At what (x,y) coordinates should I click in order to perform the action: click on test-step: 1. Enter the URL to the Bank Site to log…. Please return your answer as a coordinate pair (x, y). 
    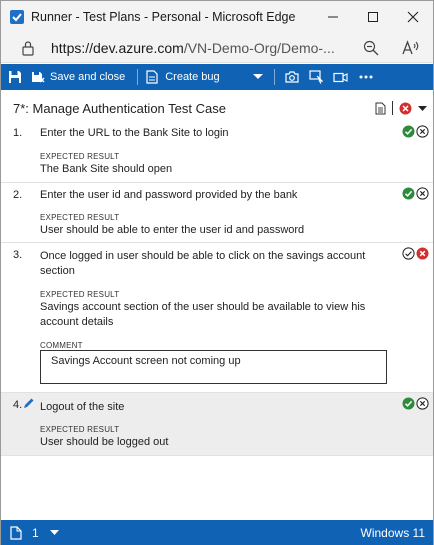
    Looking at the image, I should click on (217, 152).